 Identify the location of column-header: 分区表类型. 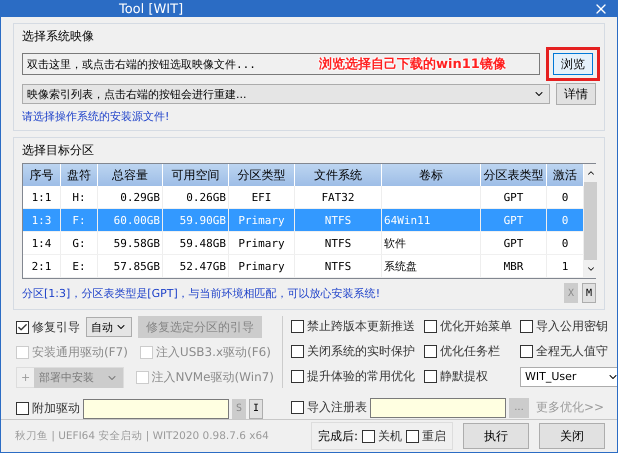
(514, 175).